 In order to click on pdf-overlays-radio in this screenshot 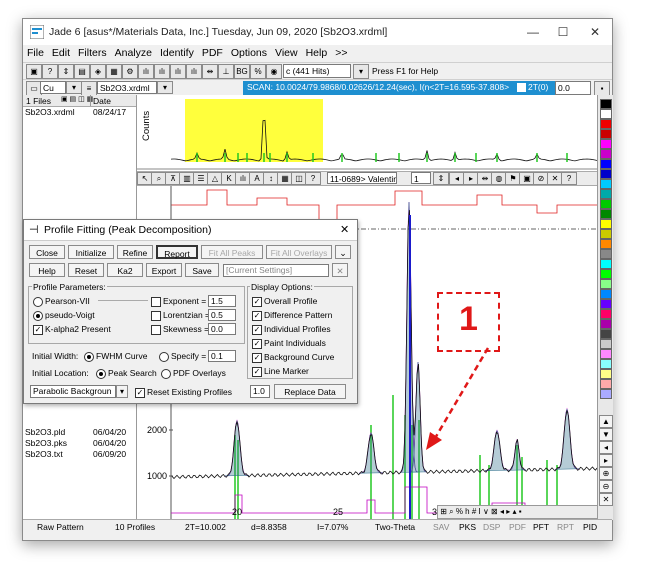, I will do `click(166, 374)`.